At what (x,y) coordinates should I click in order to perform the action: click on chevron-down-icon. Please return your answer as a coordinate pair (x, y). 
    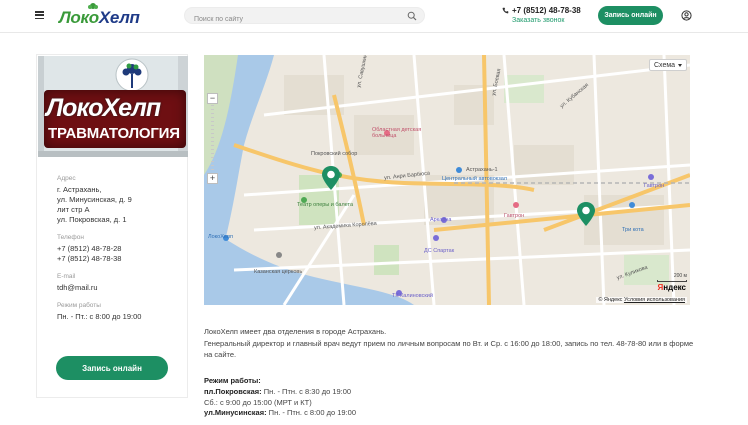
    Looking at the image, I should click on (680, 65).